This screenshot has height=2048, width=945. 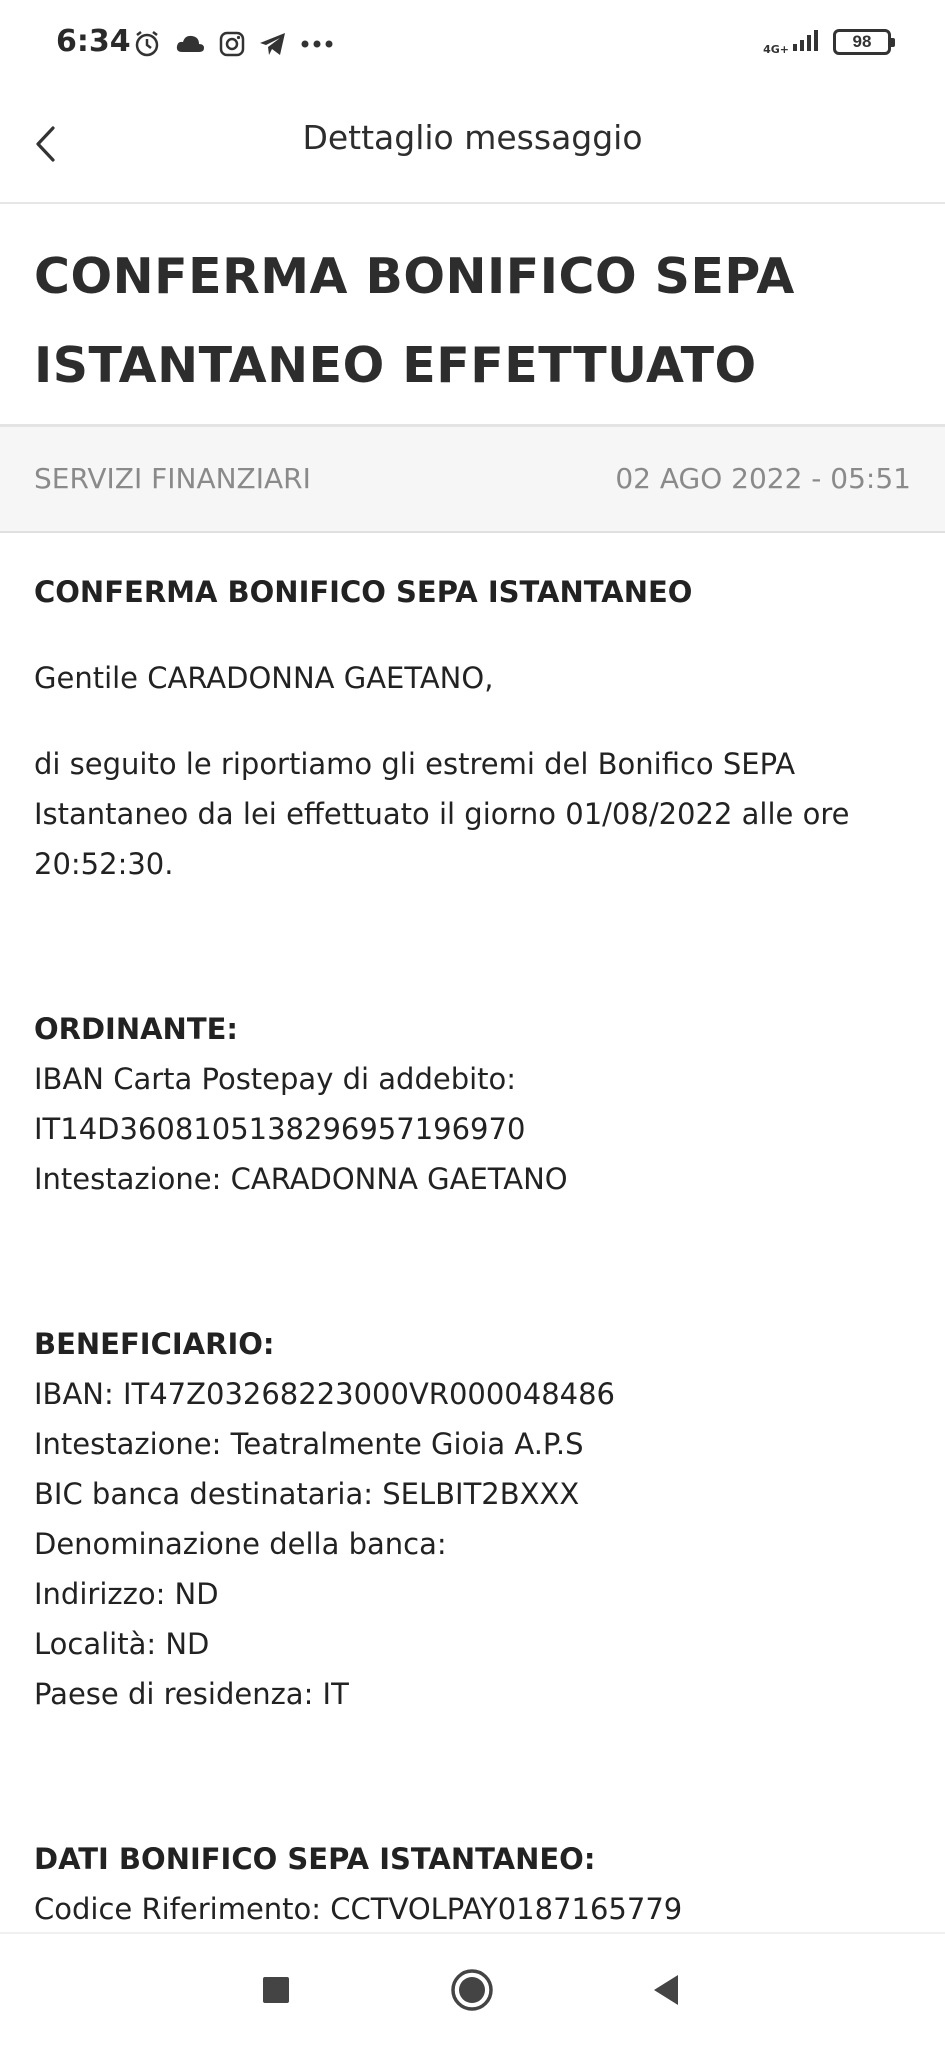 I want to click on cloud-icon, so click(x=190, y=44).